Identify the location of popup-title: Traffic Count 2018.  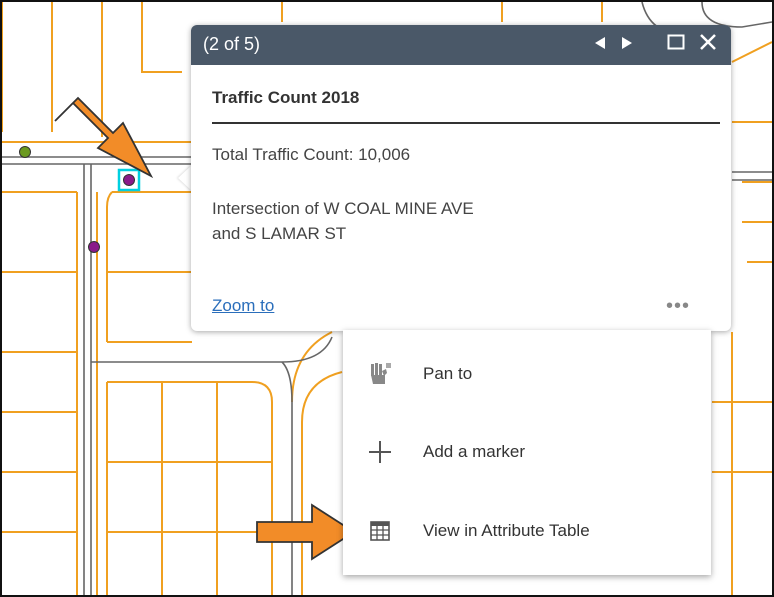
(286, 97).